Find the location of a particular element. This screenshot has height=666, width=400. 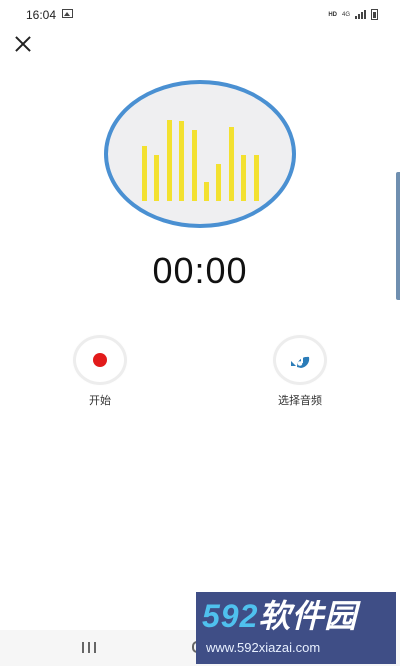

signal-icon is located at coordinates (360, 14).